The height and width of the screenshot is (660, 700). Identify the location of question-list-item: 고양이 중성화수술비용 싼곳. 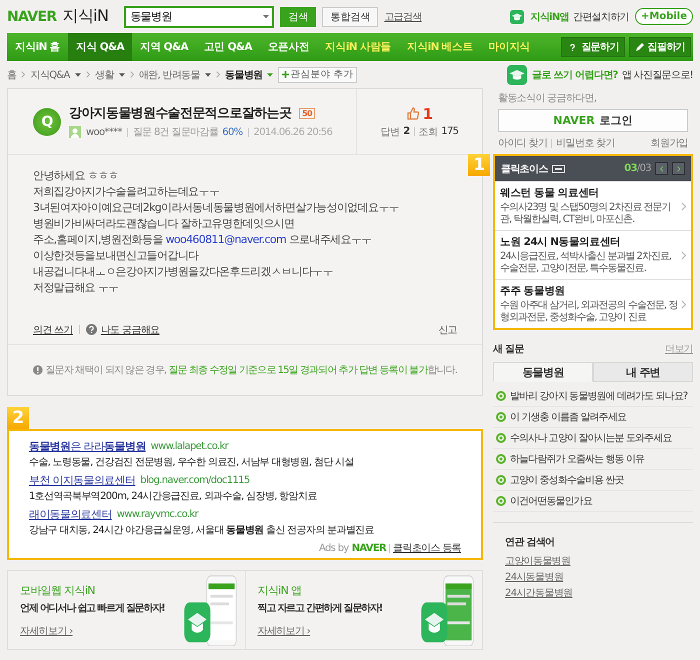
(593, 480).